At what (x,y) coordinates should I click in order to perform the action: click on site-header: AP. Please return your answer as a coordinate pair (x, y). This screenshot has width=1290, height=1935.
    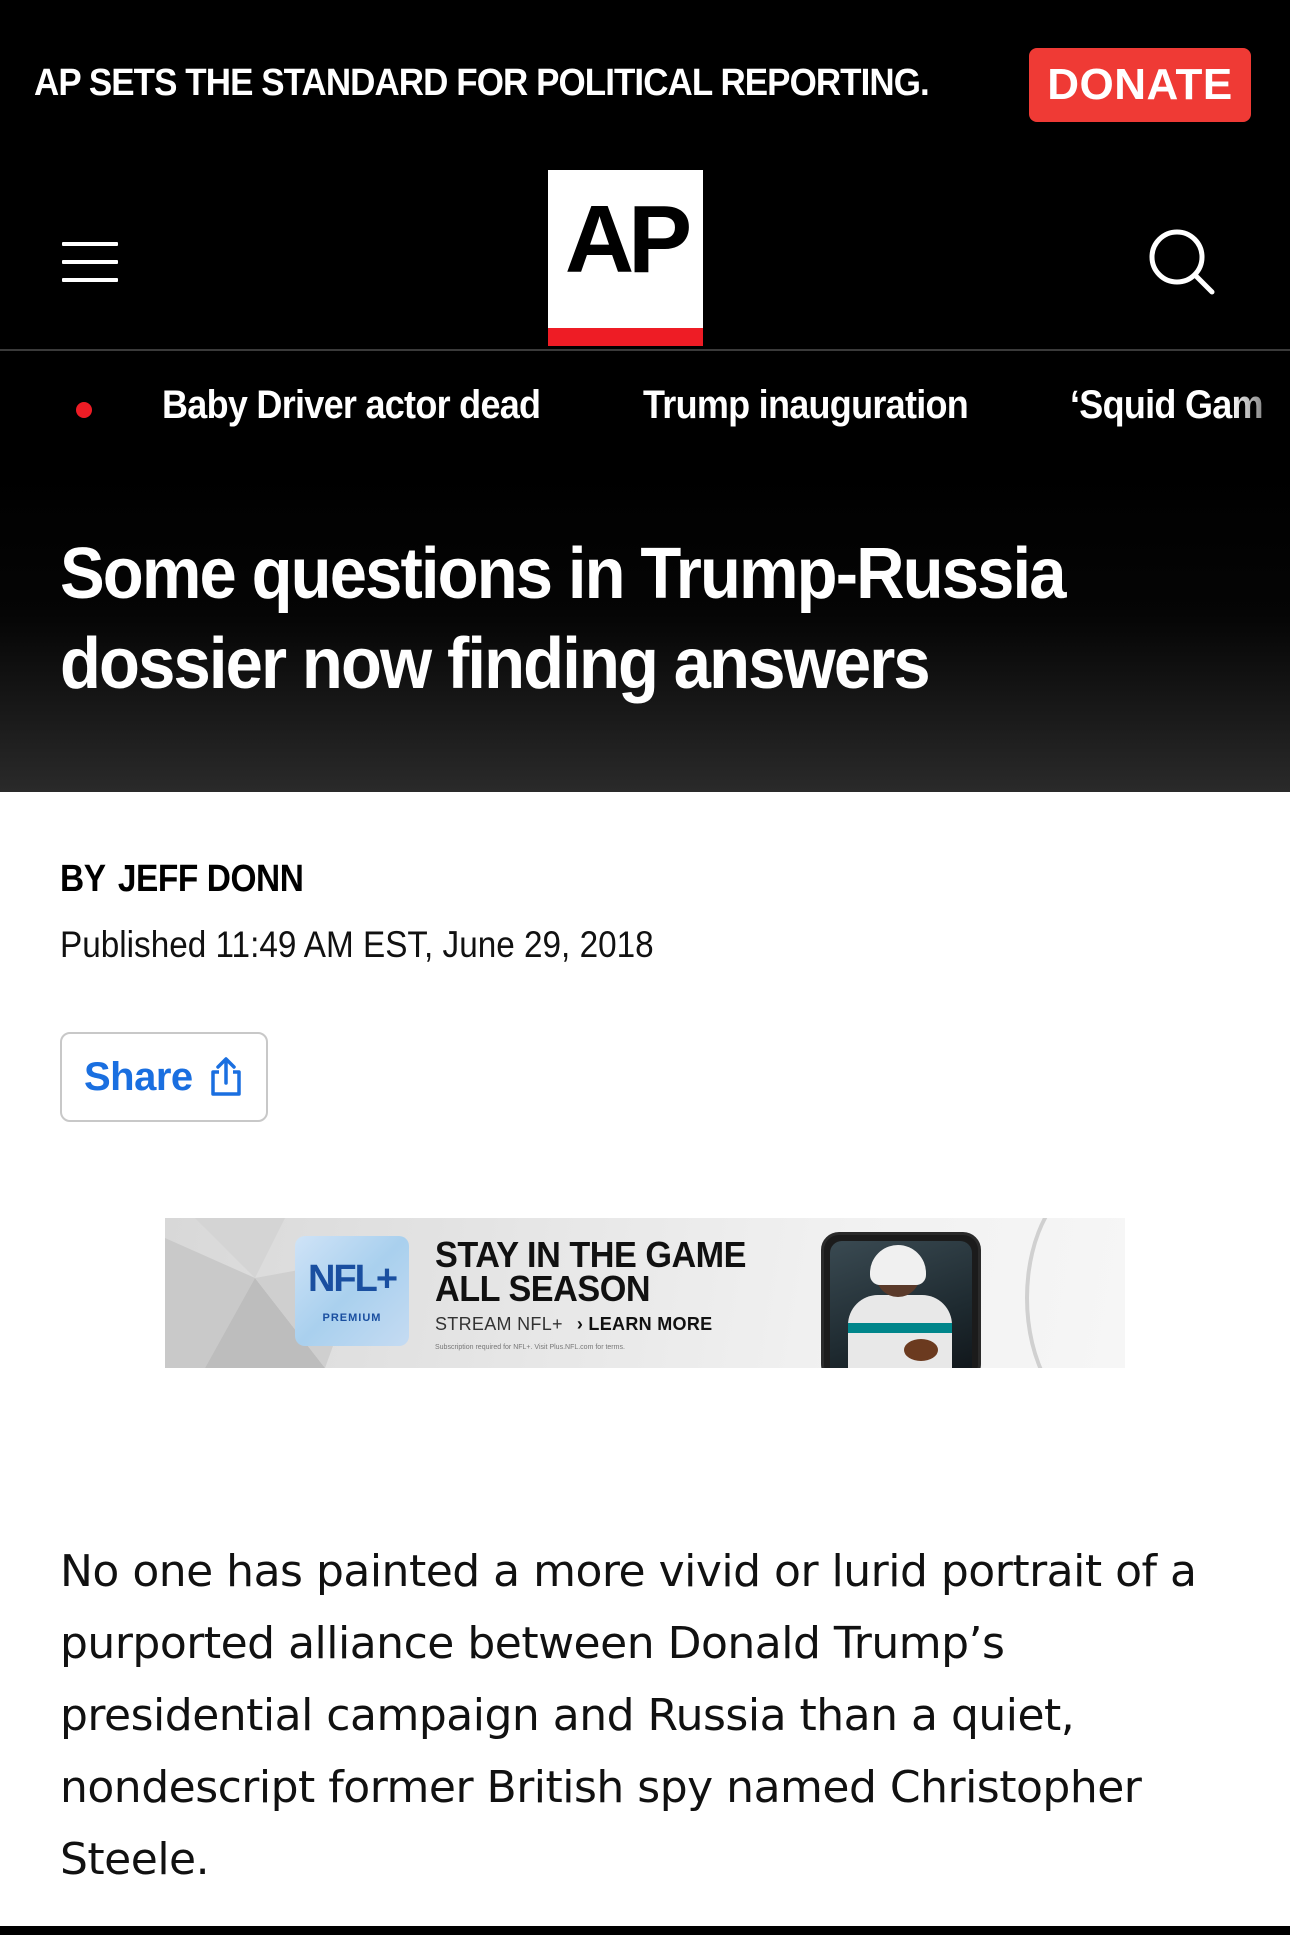
    Looking at the image, I should click on (645, 260).